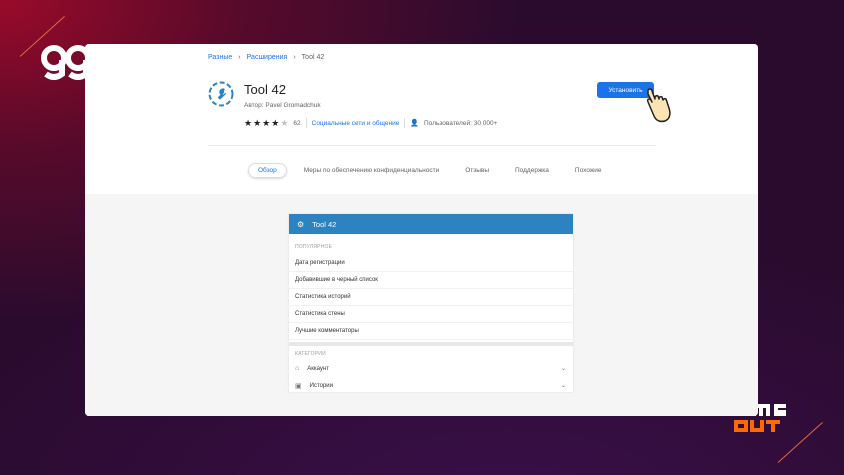  I want to click on list-item: Добавившие в черный список, so click(431, 280).